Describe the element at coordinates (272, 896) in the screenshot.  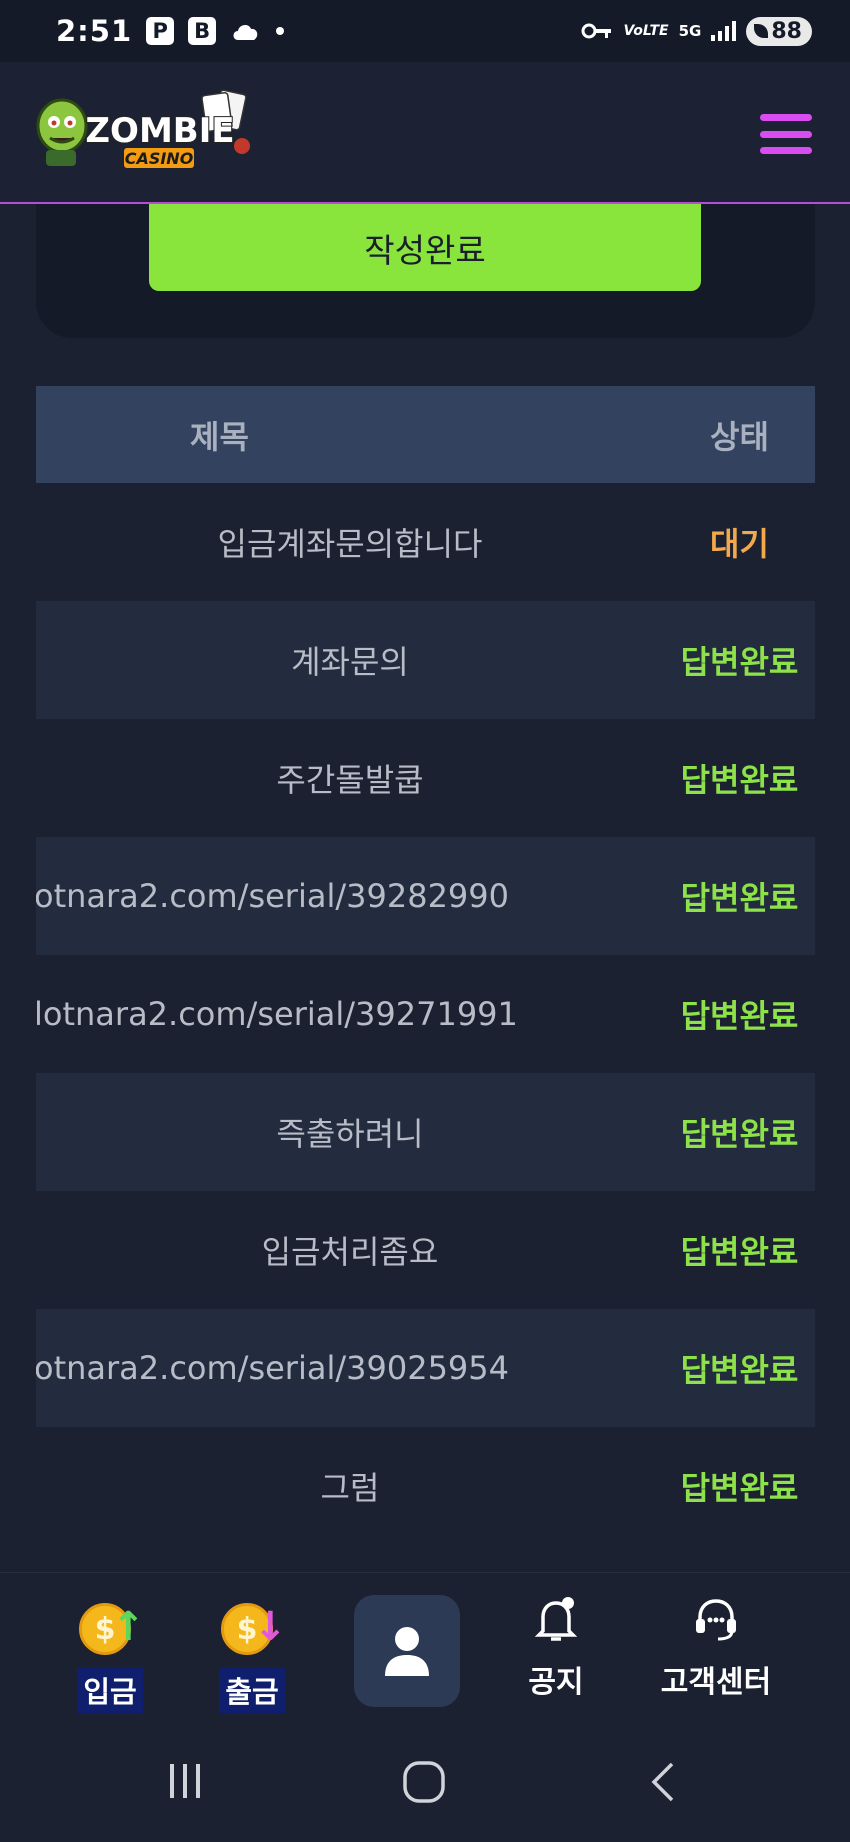
I see `row-title-text: otnara2.com/serial/39282990` at that location.